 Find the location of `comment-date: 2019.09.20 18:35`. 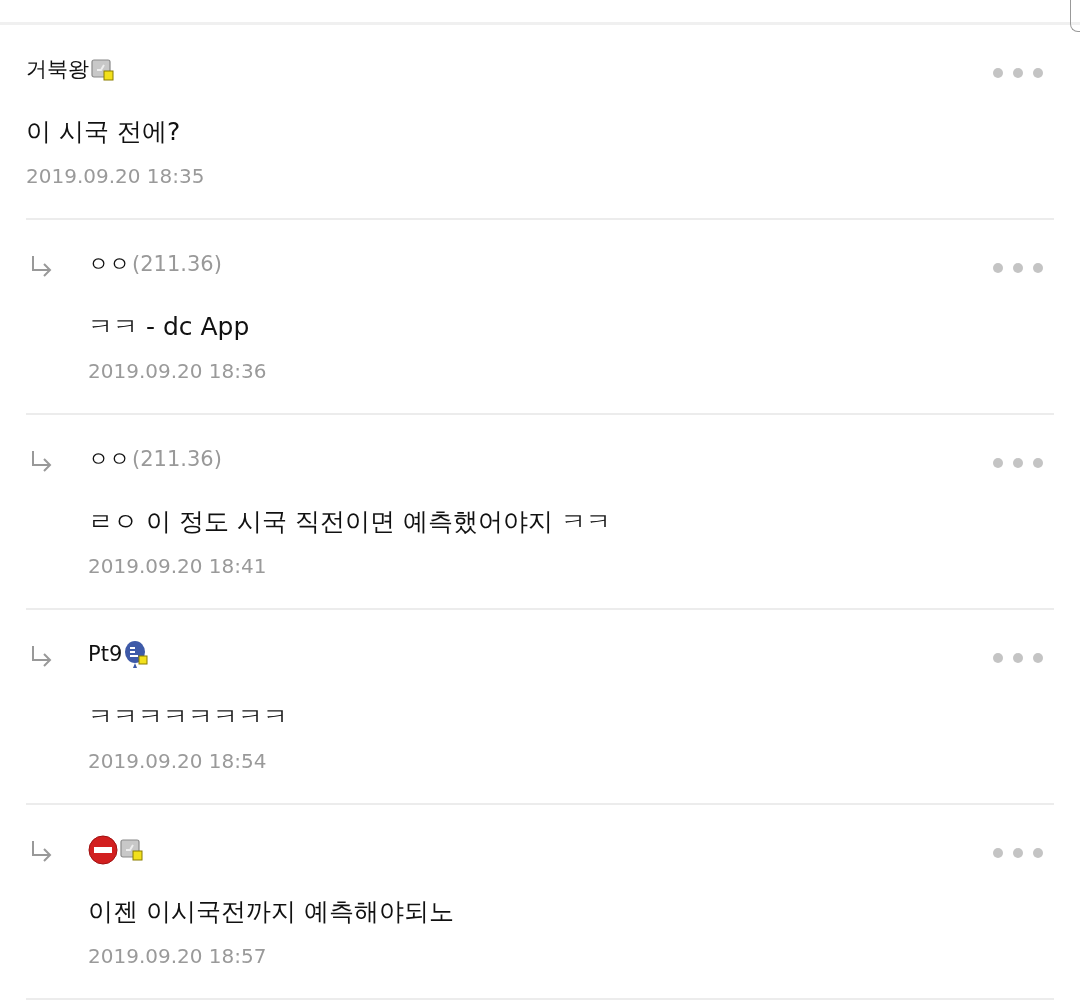

comment-date: 2019.09.20 18:35 is located at coordinates (115, 176).